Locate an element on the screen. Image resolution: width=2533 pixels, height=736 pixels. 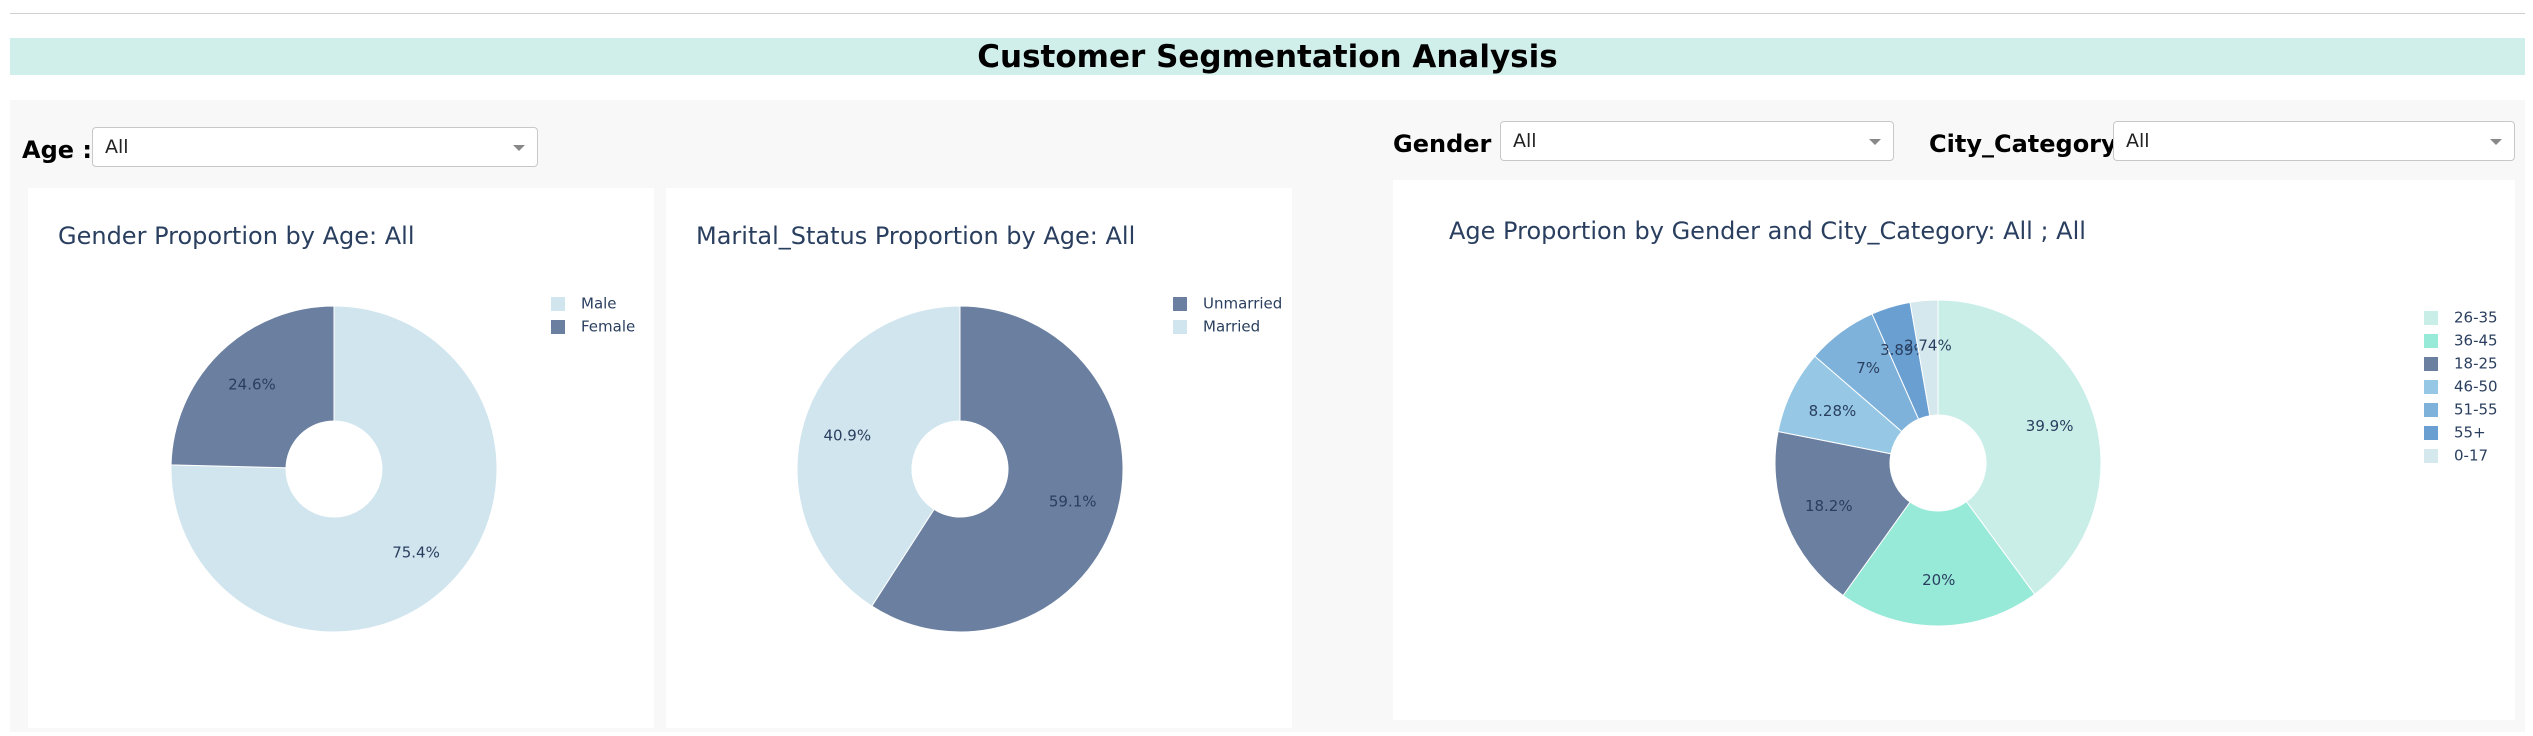
legend-label: 55+ is located at coordinates (2470, 433).